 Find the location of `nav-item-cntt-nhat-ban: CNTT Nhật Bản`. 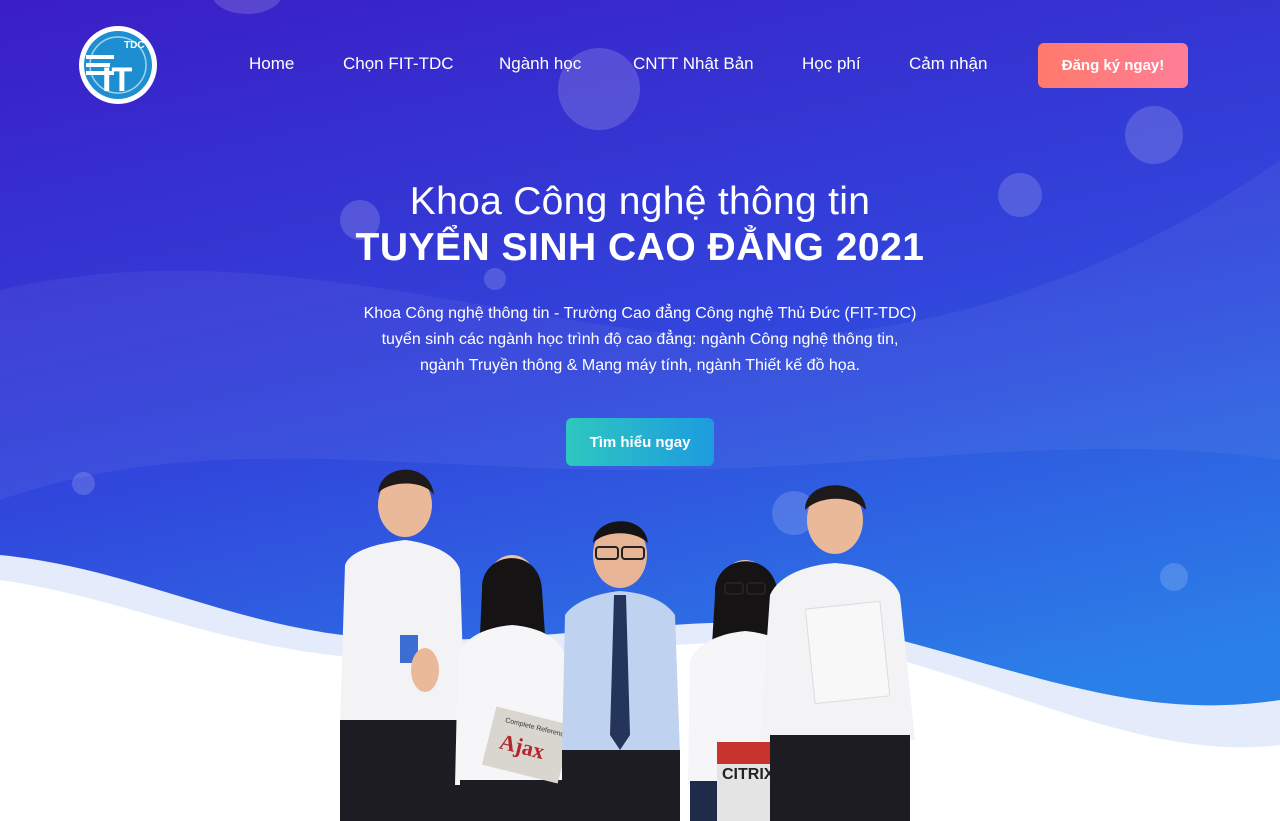

nav-item-cntt-nhat-ban: CNTT Nhật Bản is located at coordinates (693, 64).